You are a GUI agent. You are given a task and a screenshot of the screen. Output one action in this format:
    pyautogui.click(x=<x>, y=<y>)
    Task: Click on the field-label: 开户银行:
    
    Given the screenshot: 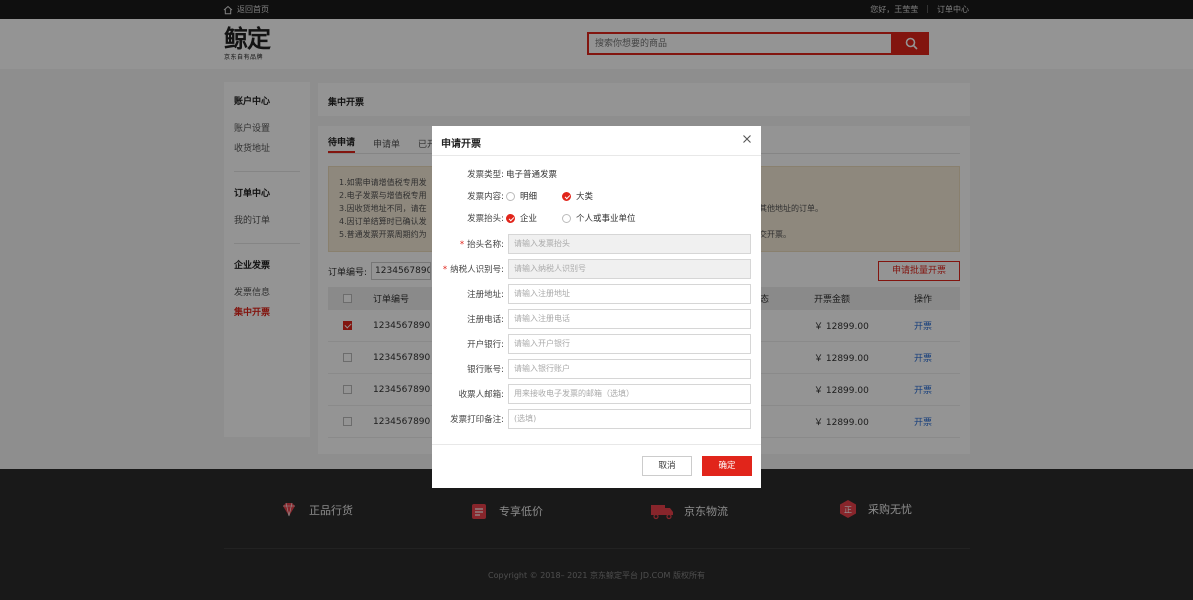 What is the action you would take?
    pyautogui.click(x=485, y=345)
    